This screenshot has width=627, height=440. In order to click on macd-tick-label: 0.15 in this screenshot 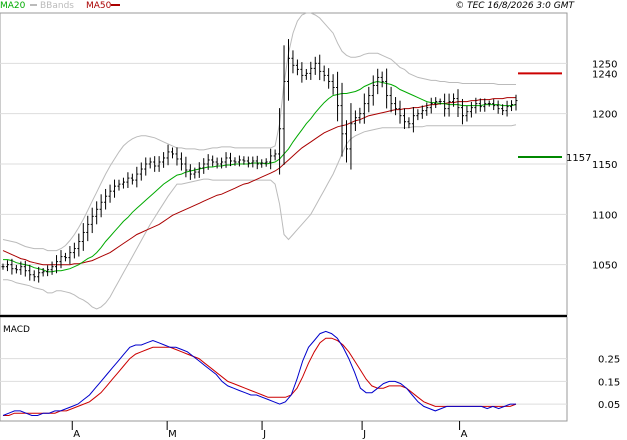, I will do `click(609, 382)`.